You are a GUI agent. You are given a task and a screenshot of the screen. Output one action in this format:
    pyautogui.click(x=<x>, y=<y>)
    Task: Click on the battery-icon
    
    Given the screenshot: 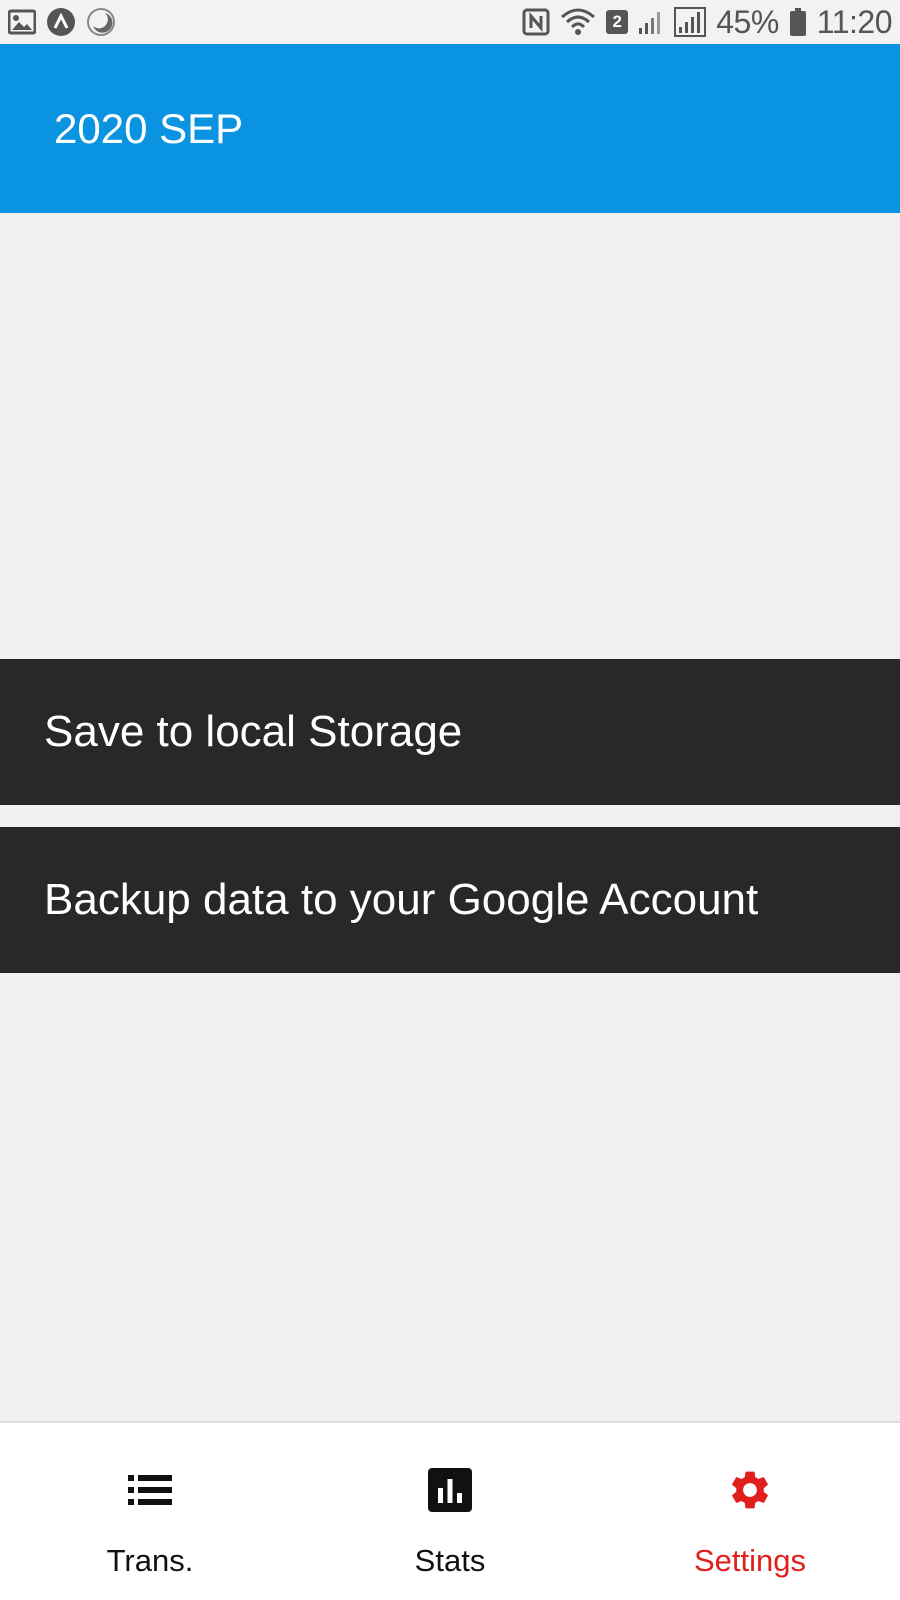 What is the action you would take?
    pyautogui.click(x=798, y=22)
    